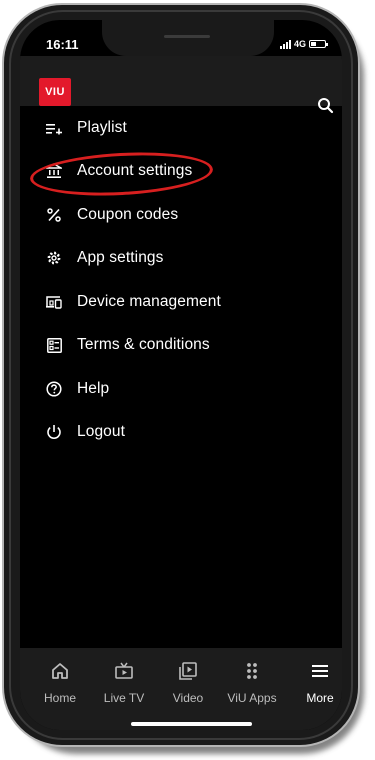  What do you see at coordinates (54, 345) in the screenshot?
I see `document-icon` at bounding box center [54, 345].